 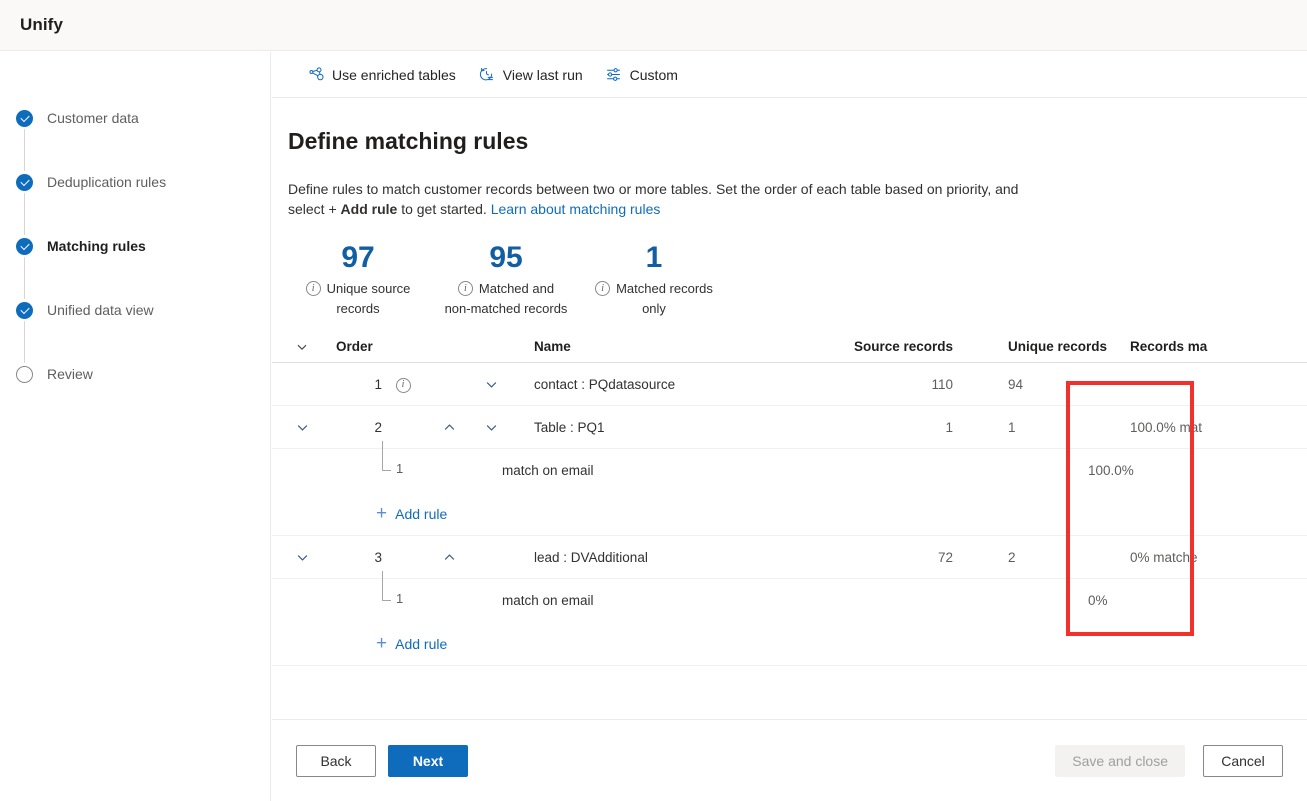 What do you see at coordinates (915, 346) in the screenshot?
I see `column-header-source-records: Source records` at bounding box center [915, 346].